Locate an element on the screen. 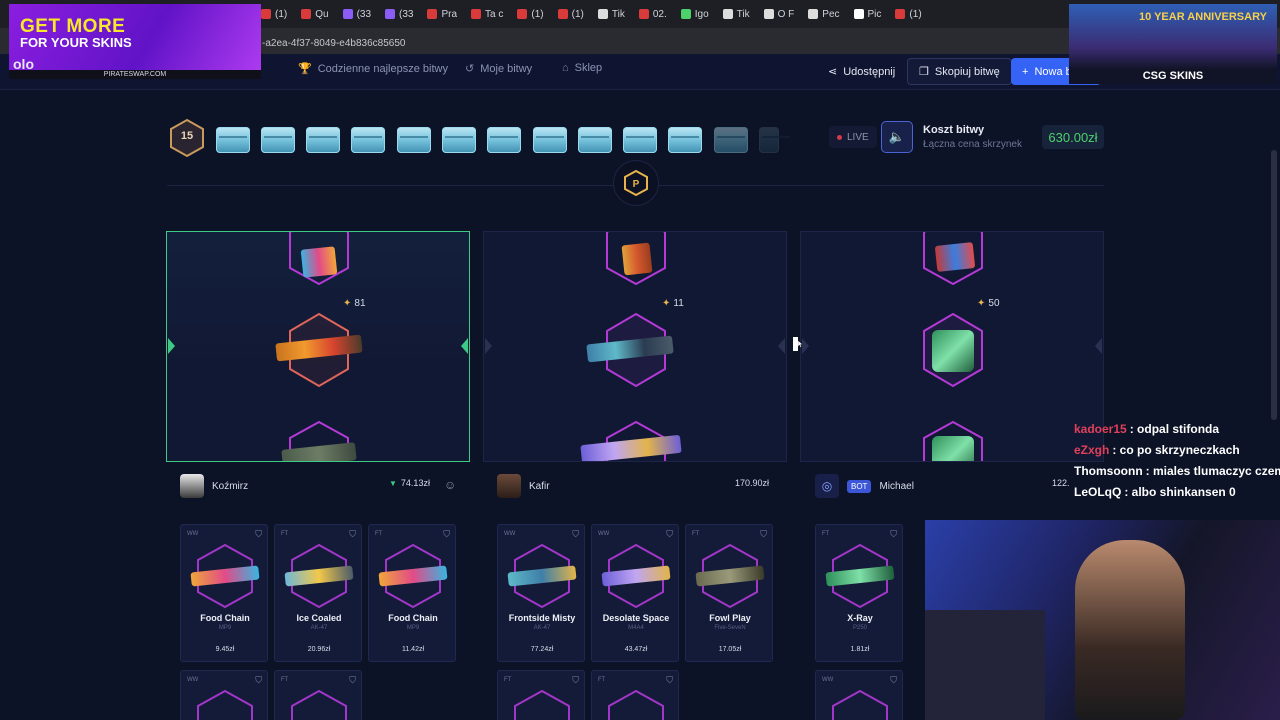 Image resolution: width=1280 pixels, height=720 pixels. skin-name: Frontside Misty is located at coordinates (542, 618).